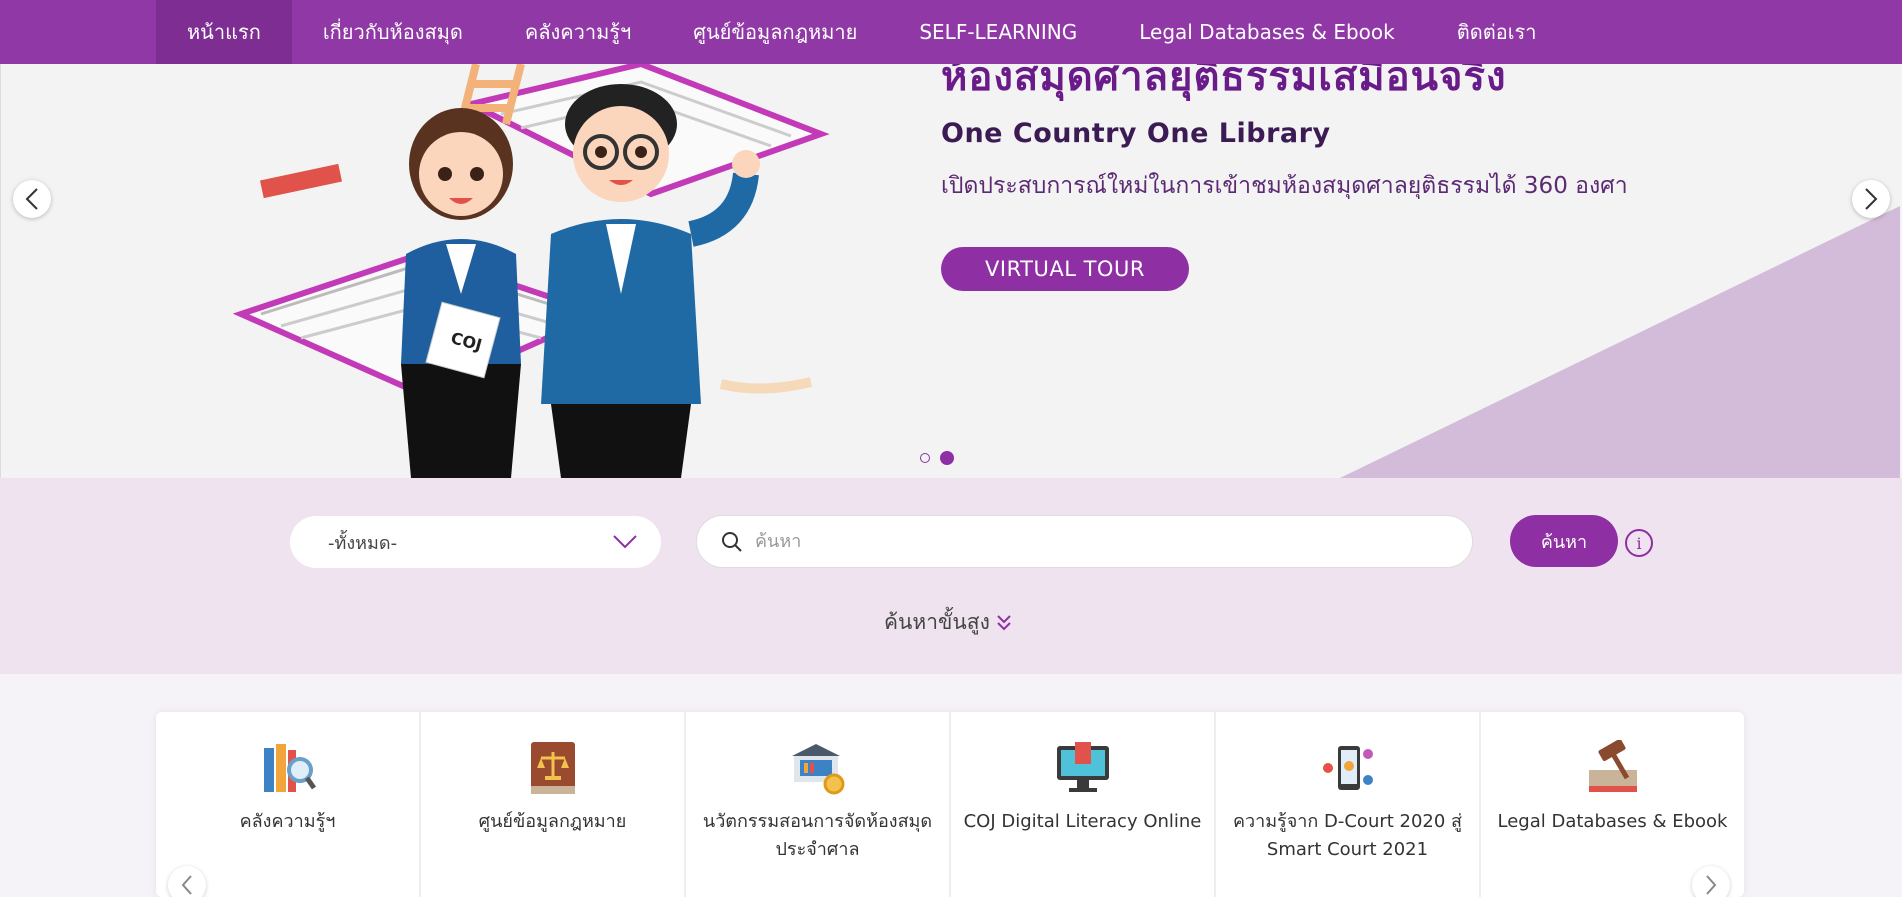 The height and width of the screenshot is (897, 1902). I want to click on nav-legal-databases: Legal Databases & Ebook, so click(1267, 32).